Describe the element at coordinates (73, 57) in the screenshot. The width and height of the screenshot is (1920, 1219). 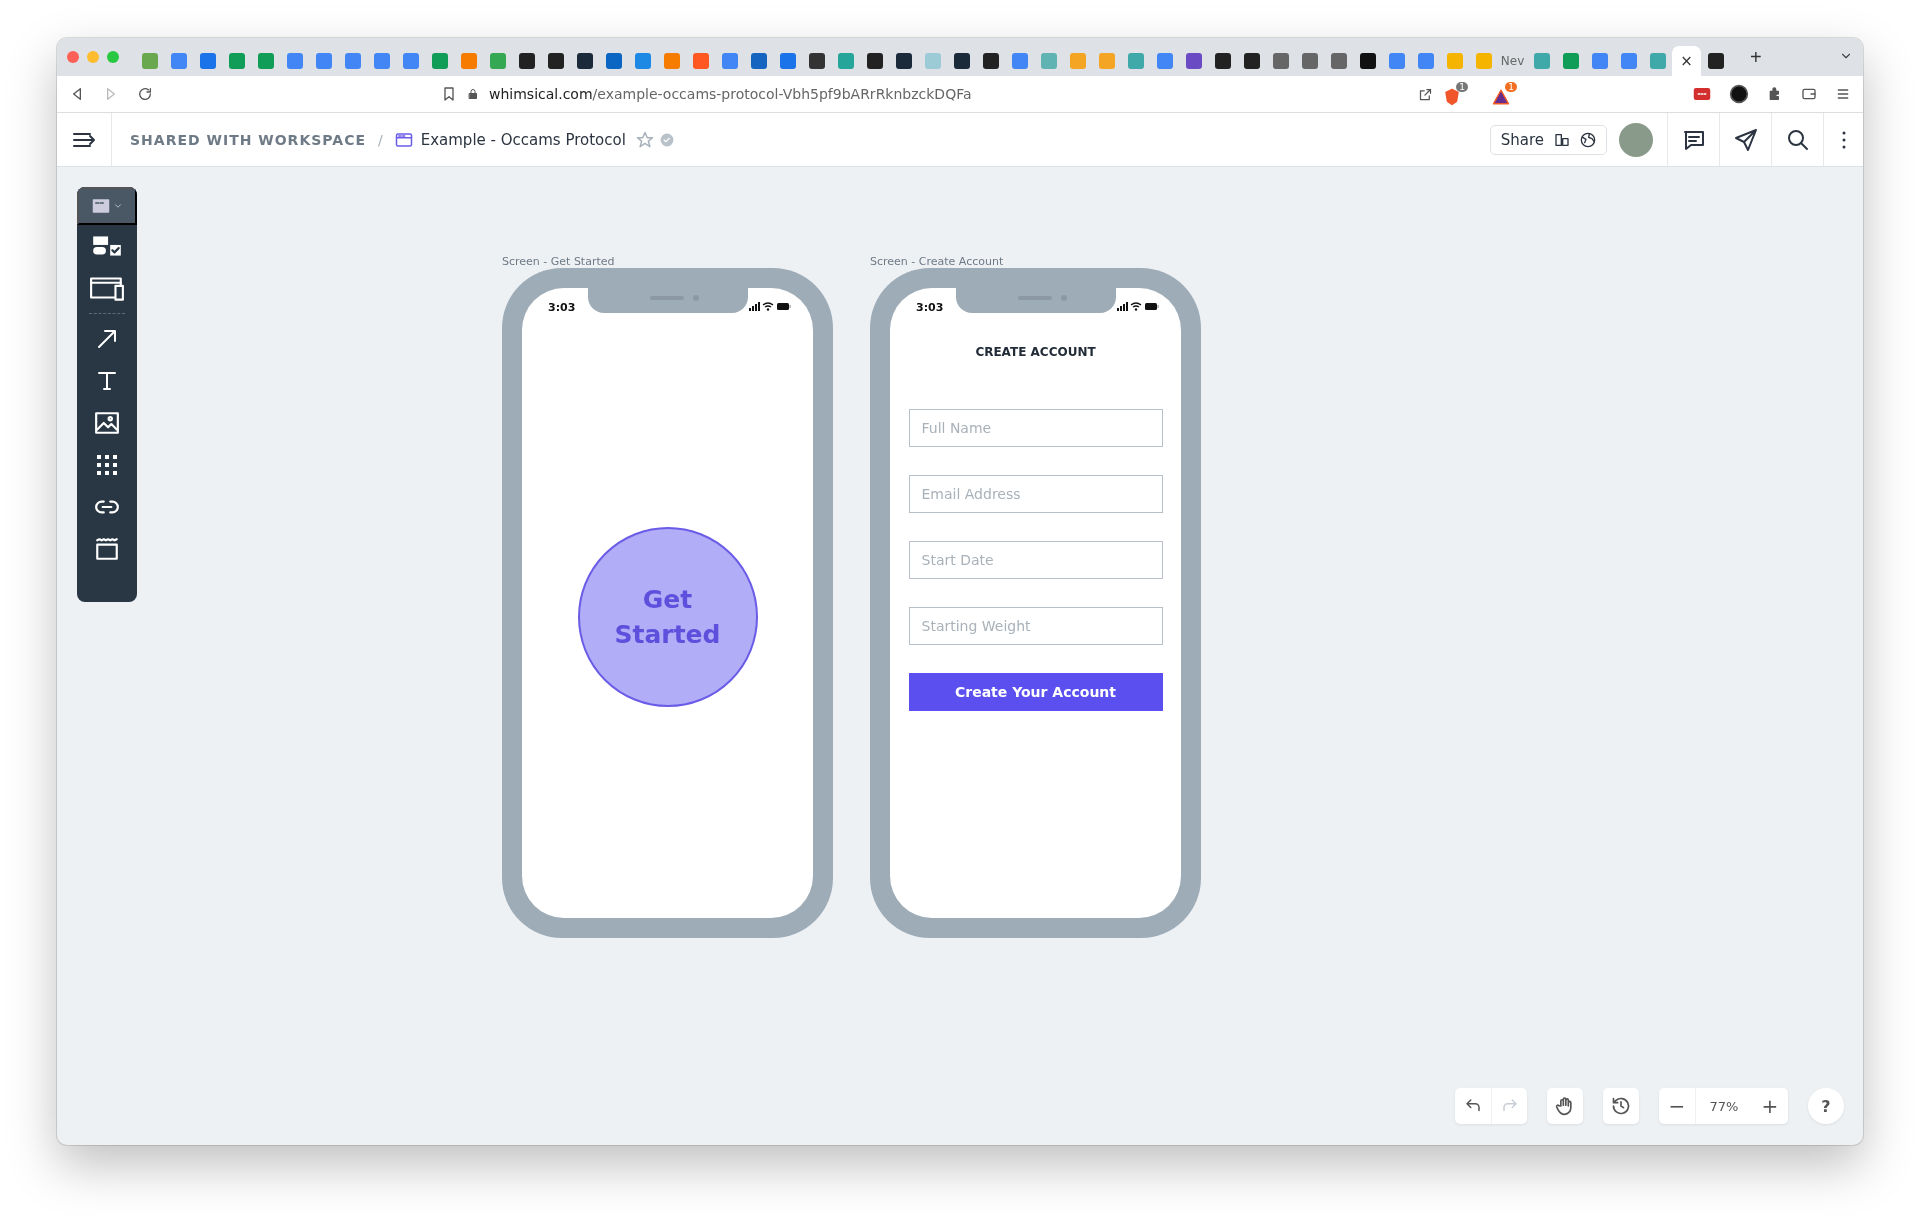
I see `close-window-button` at that location.